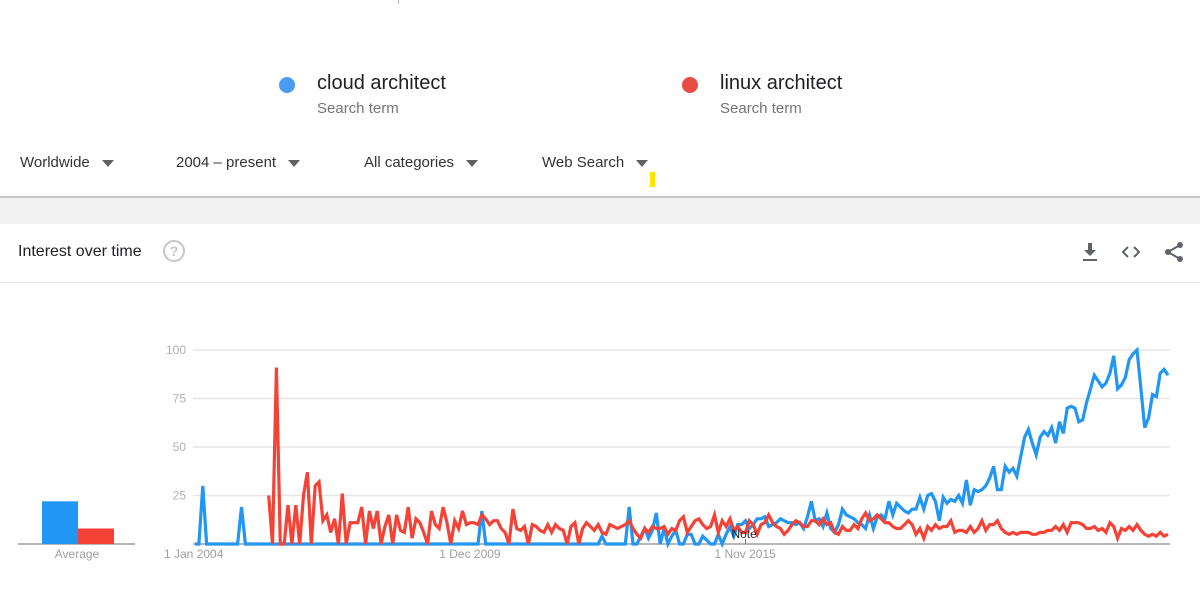  What do you see at coordinates (381, 83) in the screenshot?
I see `term-name: cloud architect` at bounding box center [381, 83].